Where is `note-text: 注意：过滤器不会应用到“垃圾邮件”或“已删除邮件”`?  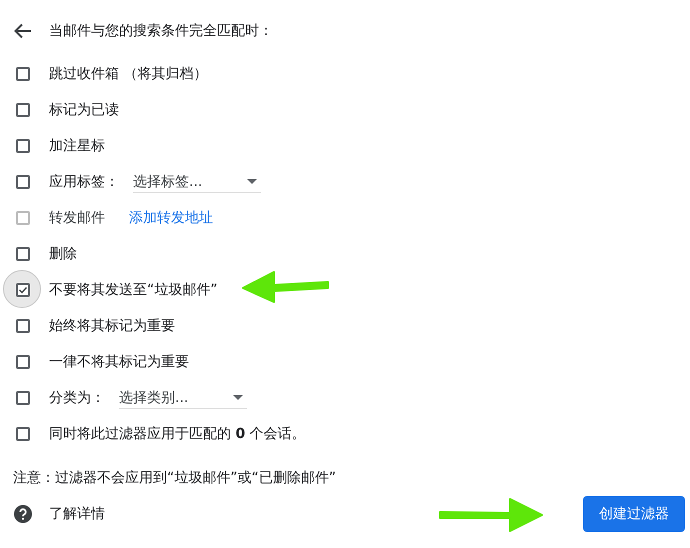 note-text: 注意：过滤器不会应用到“垃圾邮件”或“已删除邮件” is located at coordinates (175, 478).